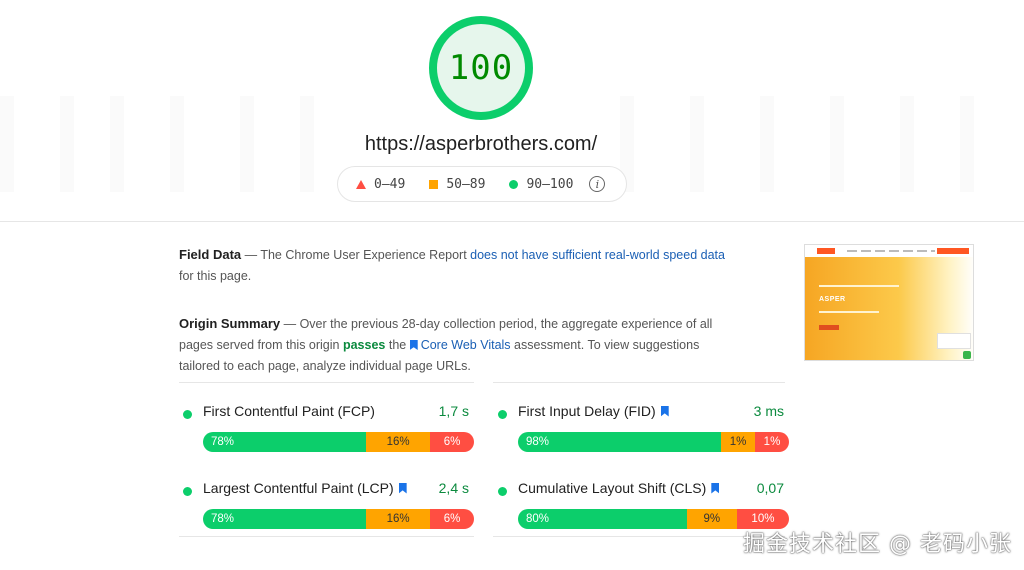 Image resolution: width=1024 pixels, height=570 pixels. I want to click on metric-name: First Contentful Paint (FCP), so click(289, 411).